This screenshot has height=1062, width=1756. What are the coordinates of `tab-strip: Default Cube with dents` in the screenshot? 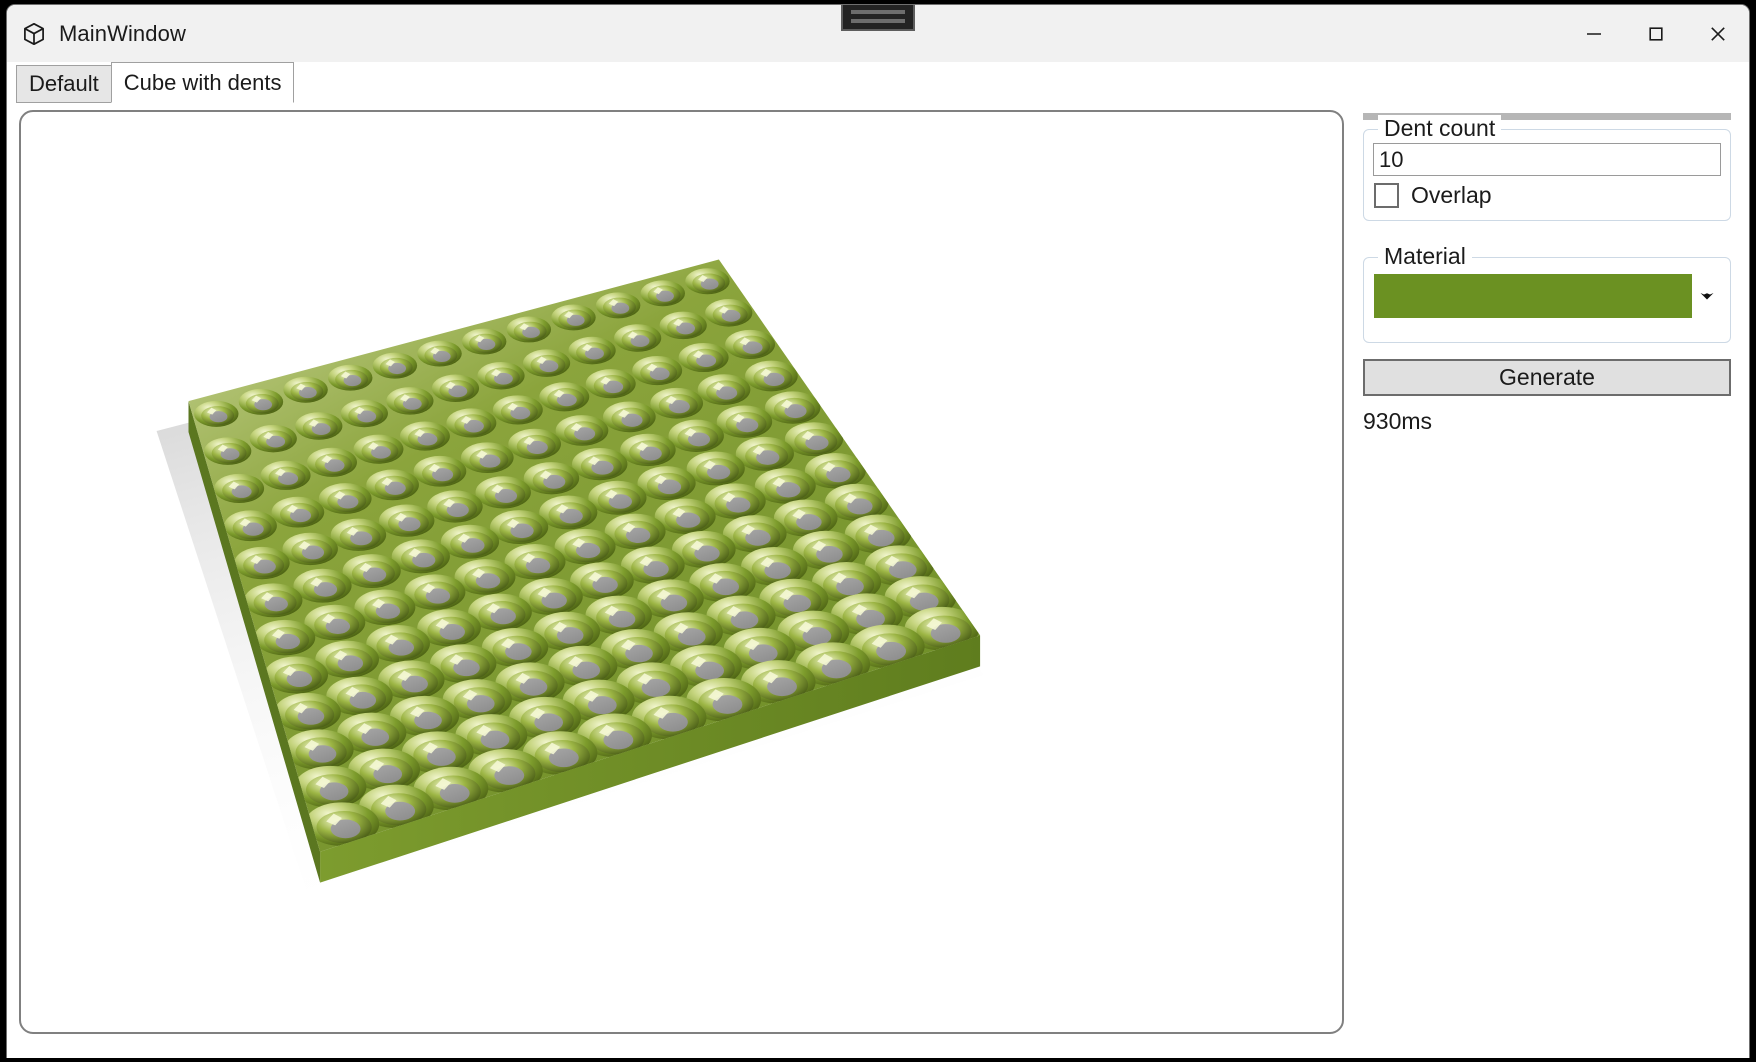 It's located at (878, 82).